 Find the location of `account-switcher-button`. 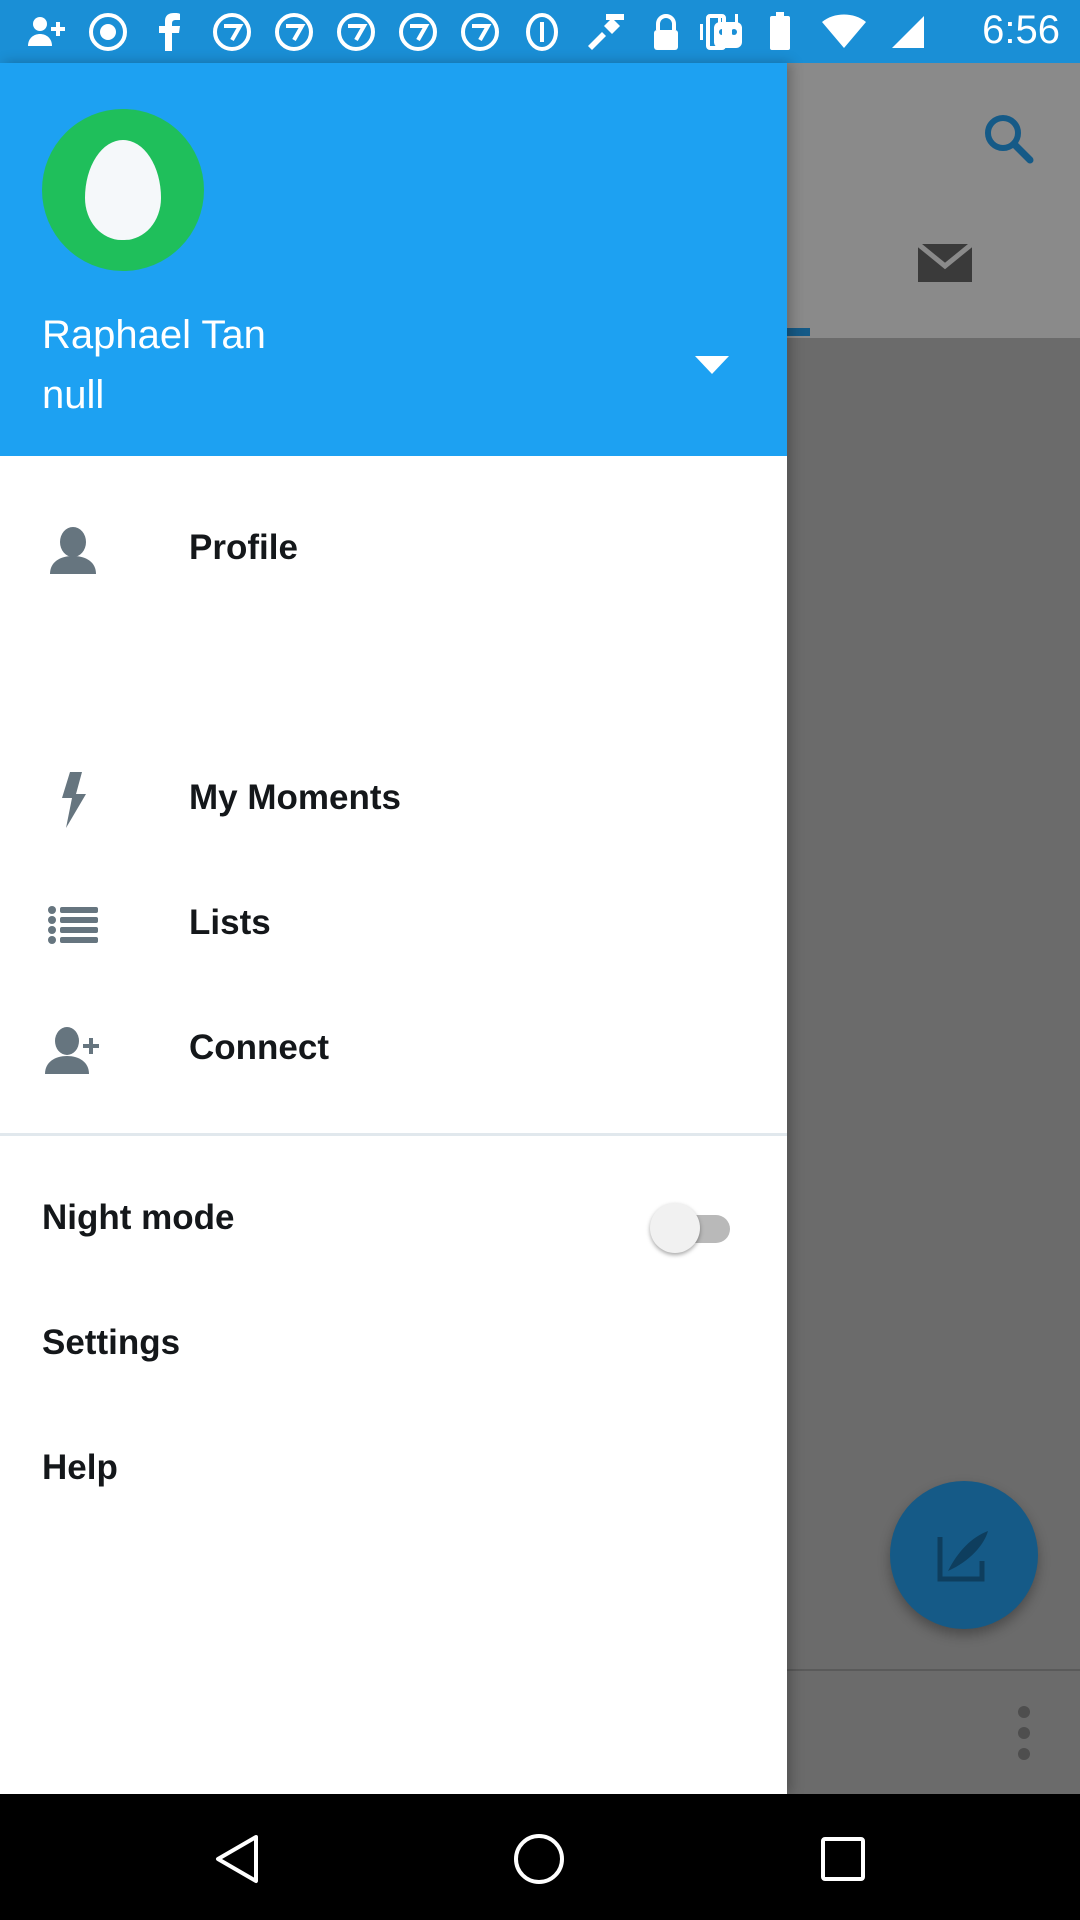

account-switcher-button is located at coordinates (712, 365).